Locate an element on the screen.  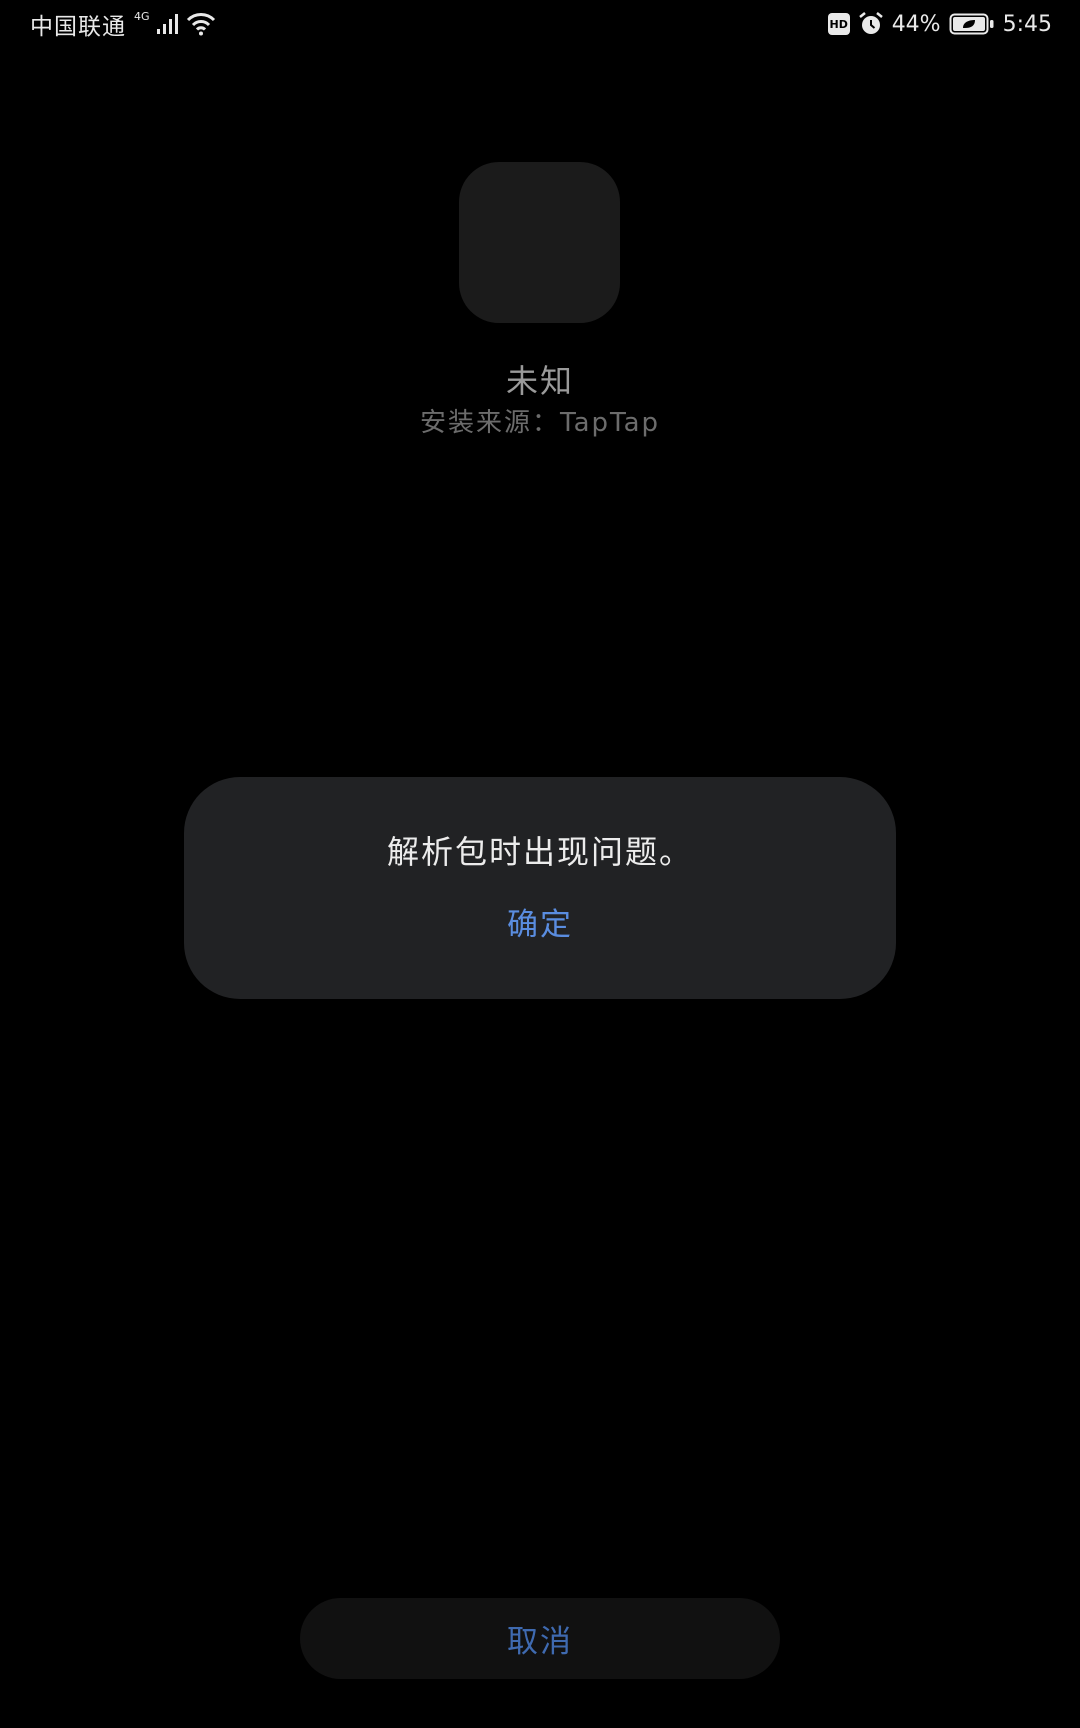
status-right: HD 44% 5:45 is located at coordinates (939, 24).